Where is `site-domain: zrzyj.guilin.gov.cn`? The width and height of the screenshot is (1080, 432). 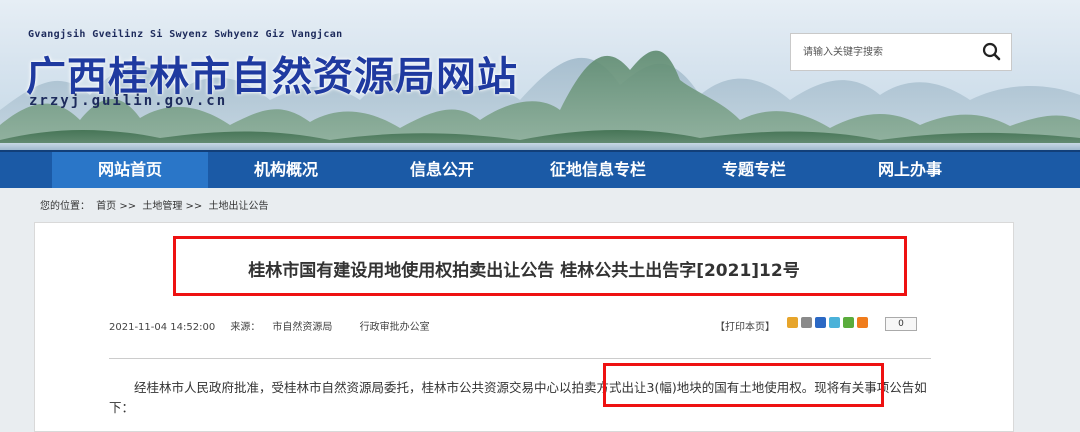
site-domain: zrzyj.guilin.gov.cn is located at coordinates (128, 101).